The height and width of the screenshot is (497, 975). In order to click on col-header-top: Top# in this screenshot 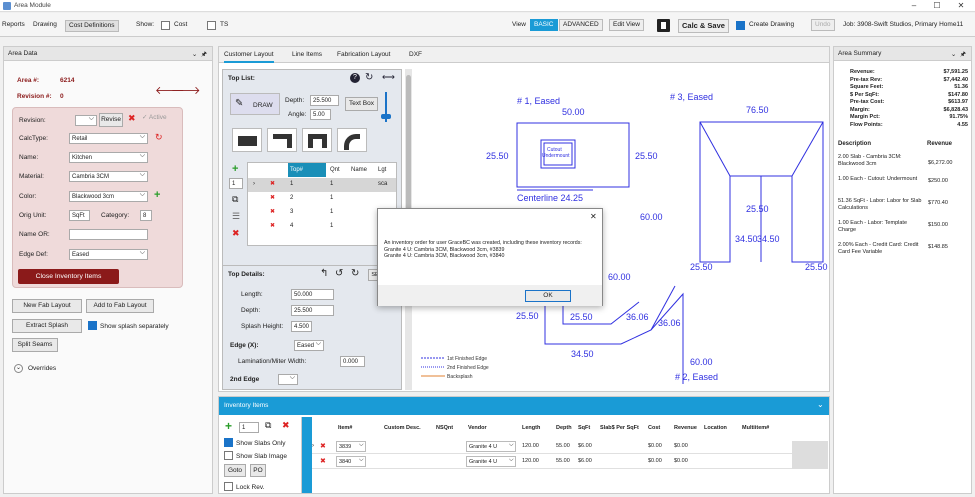, I will do `click(296, 170)`.